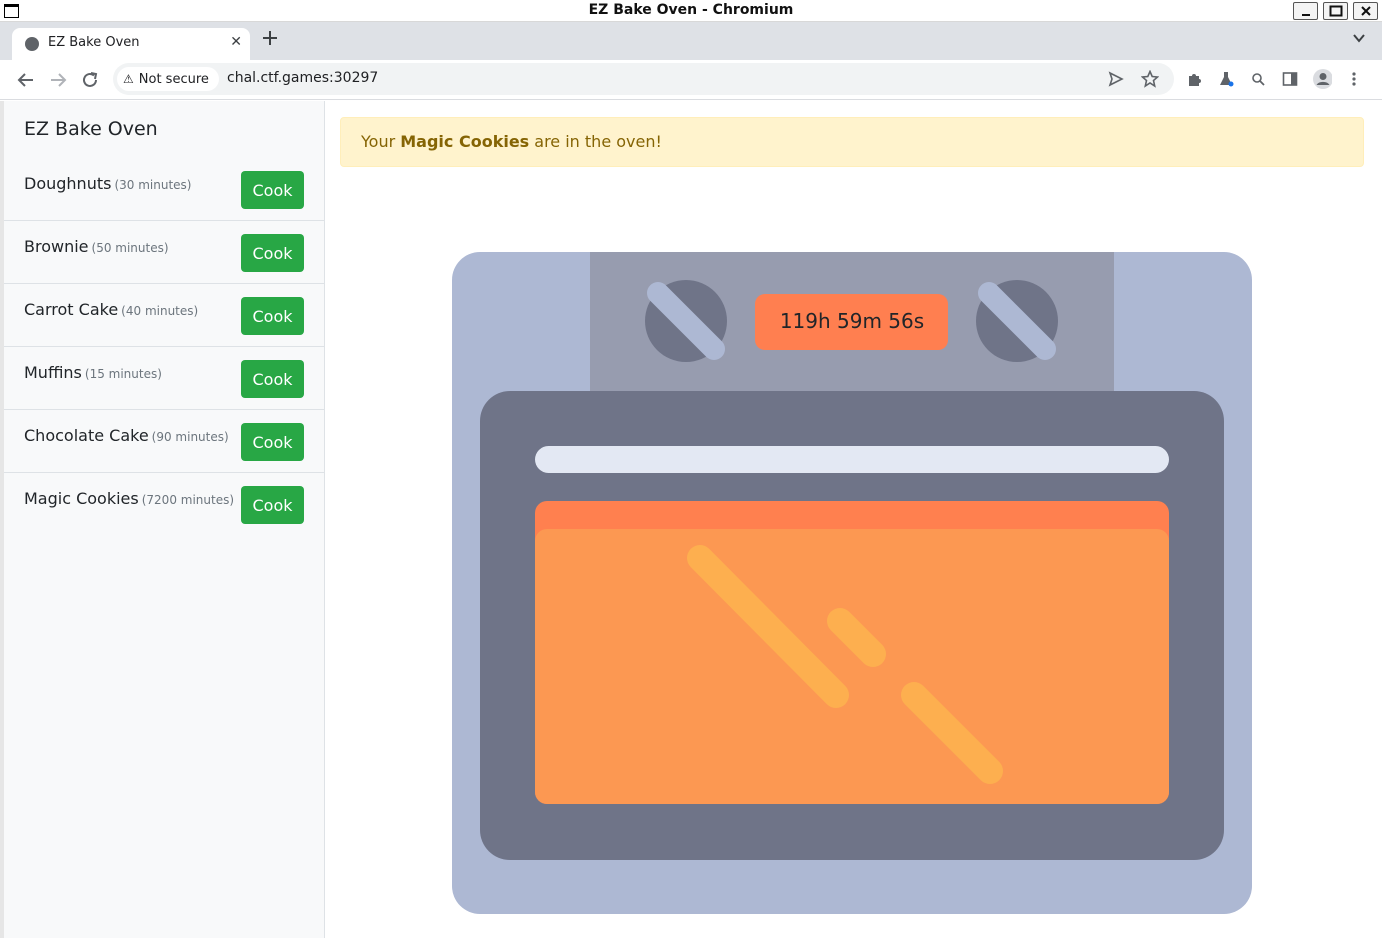 The height and width of the screenshot is (938, 1382). I want to click on item-name: Brownie, so click(56, 246).